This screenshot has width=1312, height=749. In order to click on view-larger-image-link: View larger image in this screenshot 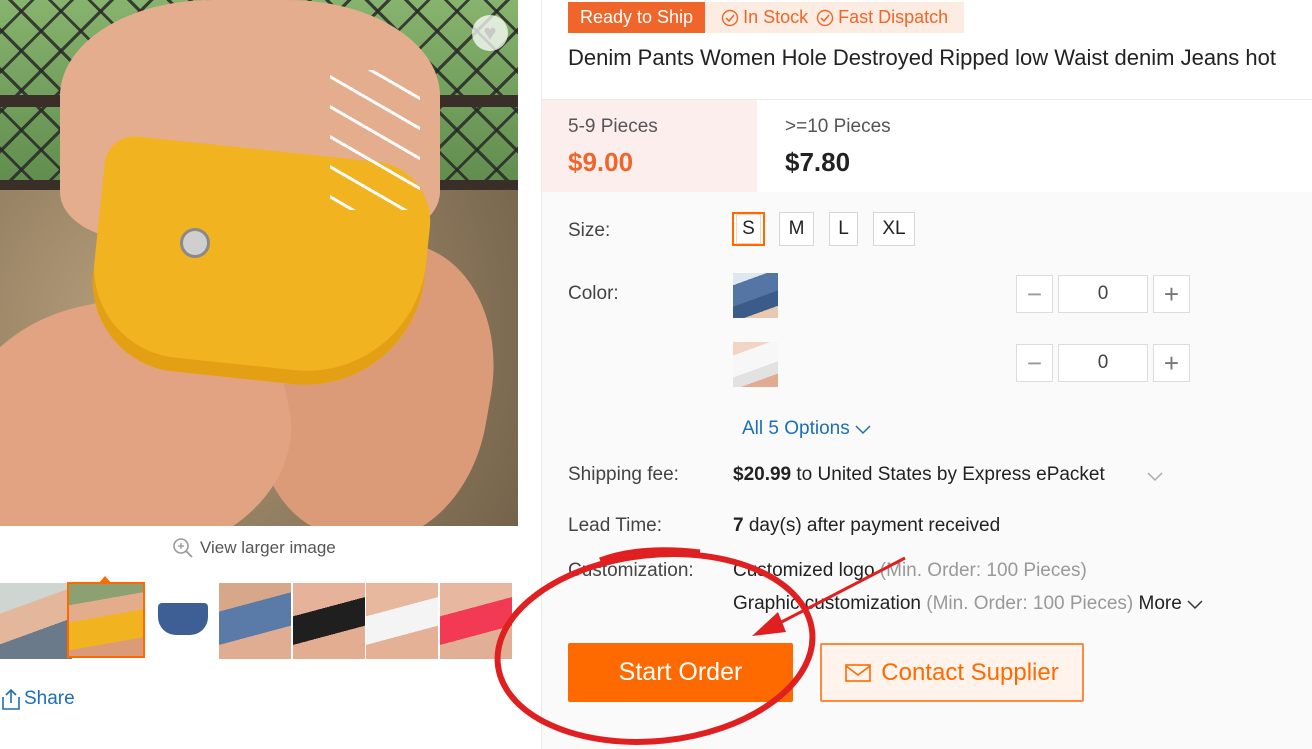, I will do `click(254, 548)`.